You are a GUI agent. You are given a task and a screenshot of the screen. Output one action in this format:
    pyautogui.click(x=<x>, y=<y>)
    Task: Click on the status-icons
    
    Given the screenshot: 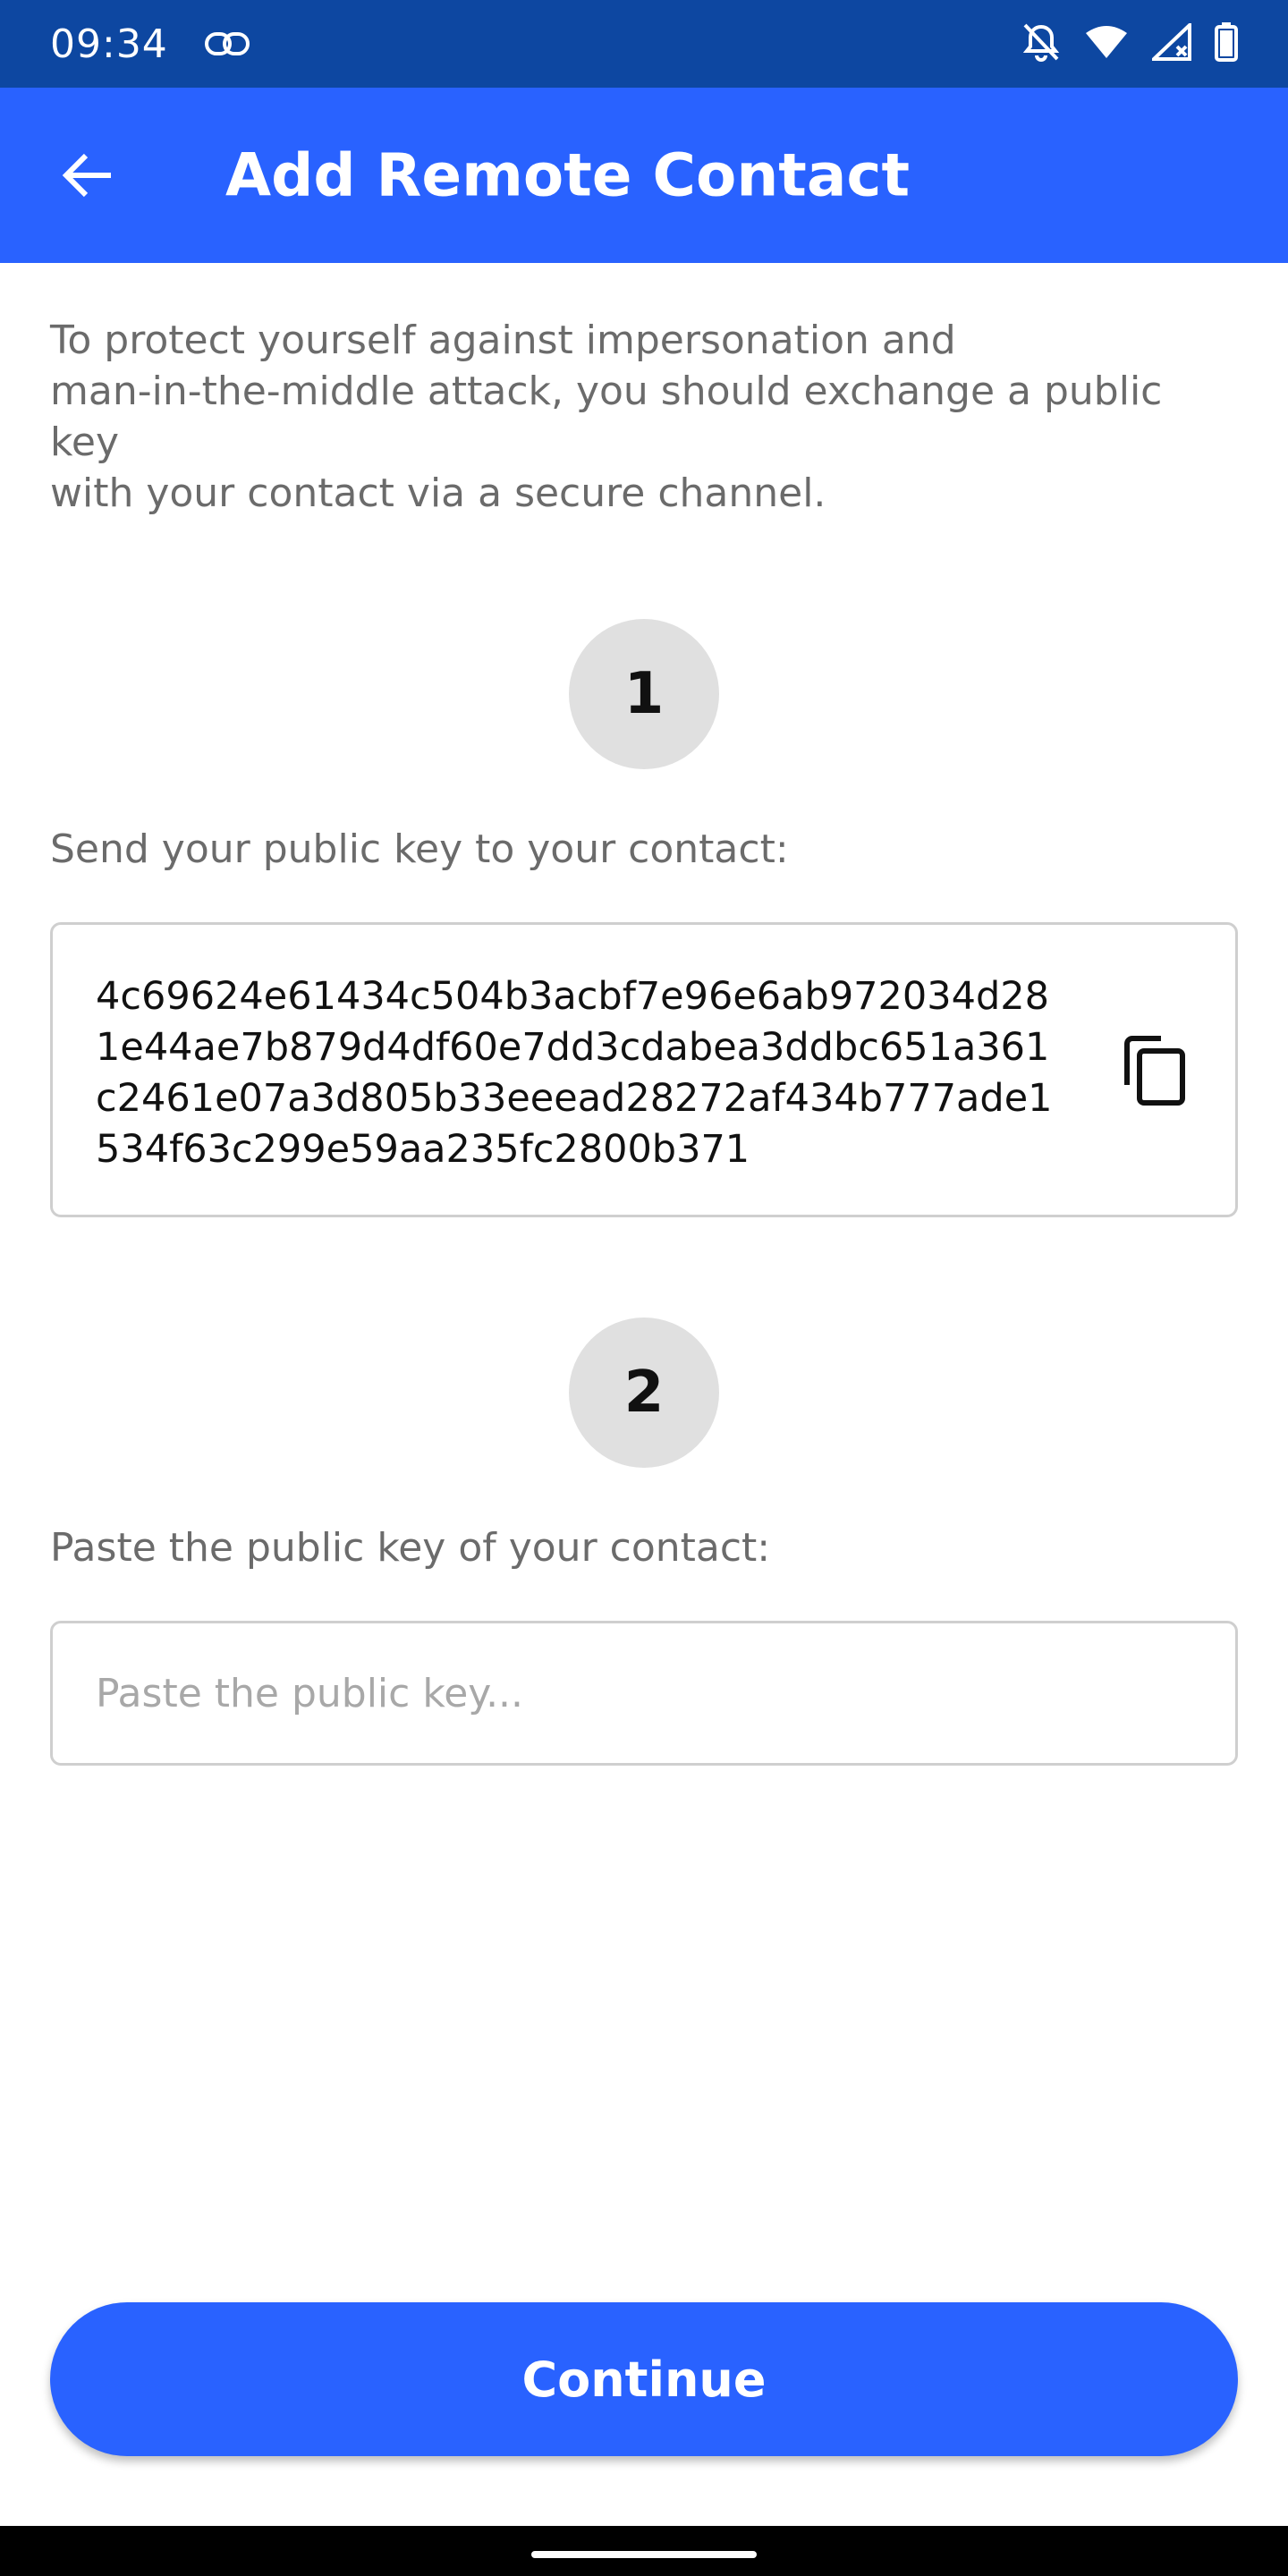 What is the action you would take?
    pyautogui.click(x=1129, y=43)
    